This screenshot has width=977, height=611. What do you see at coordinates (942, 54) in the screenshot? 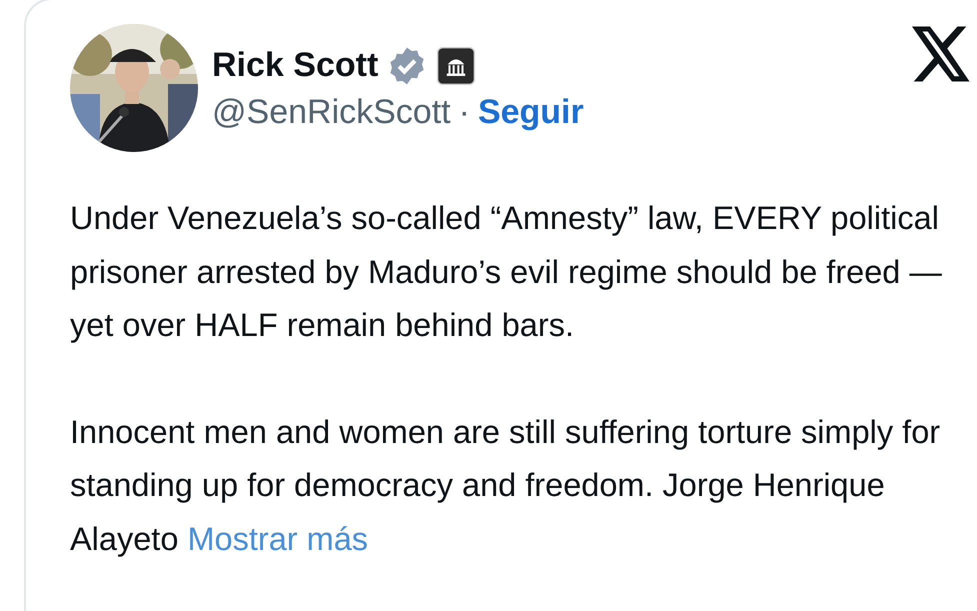
I see `x-logo-icon` at bounding box center [942, 54].